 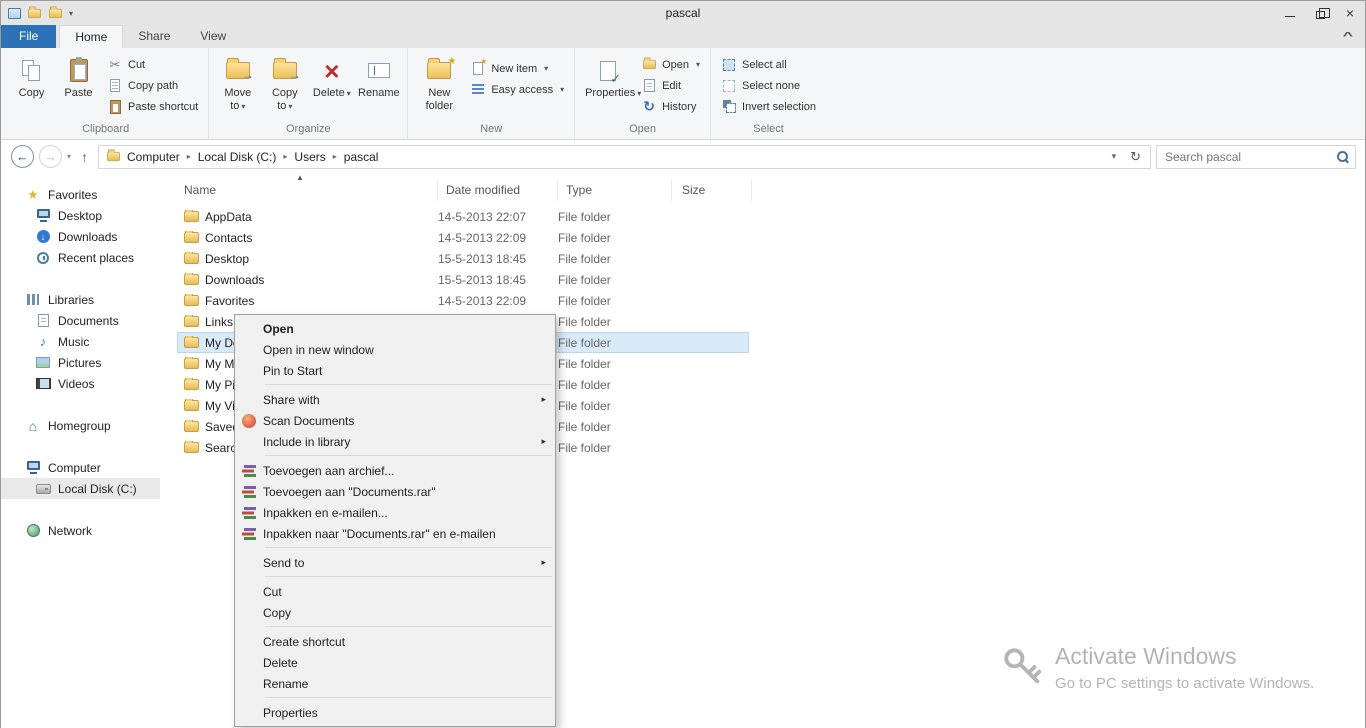 What do you see at coordinates (152, 85) in the screenshot?
I see `copy-path-button: Copy path` at bounding box center [152, 85].